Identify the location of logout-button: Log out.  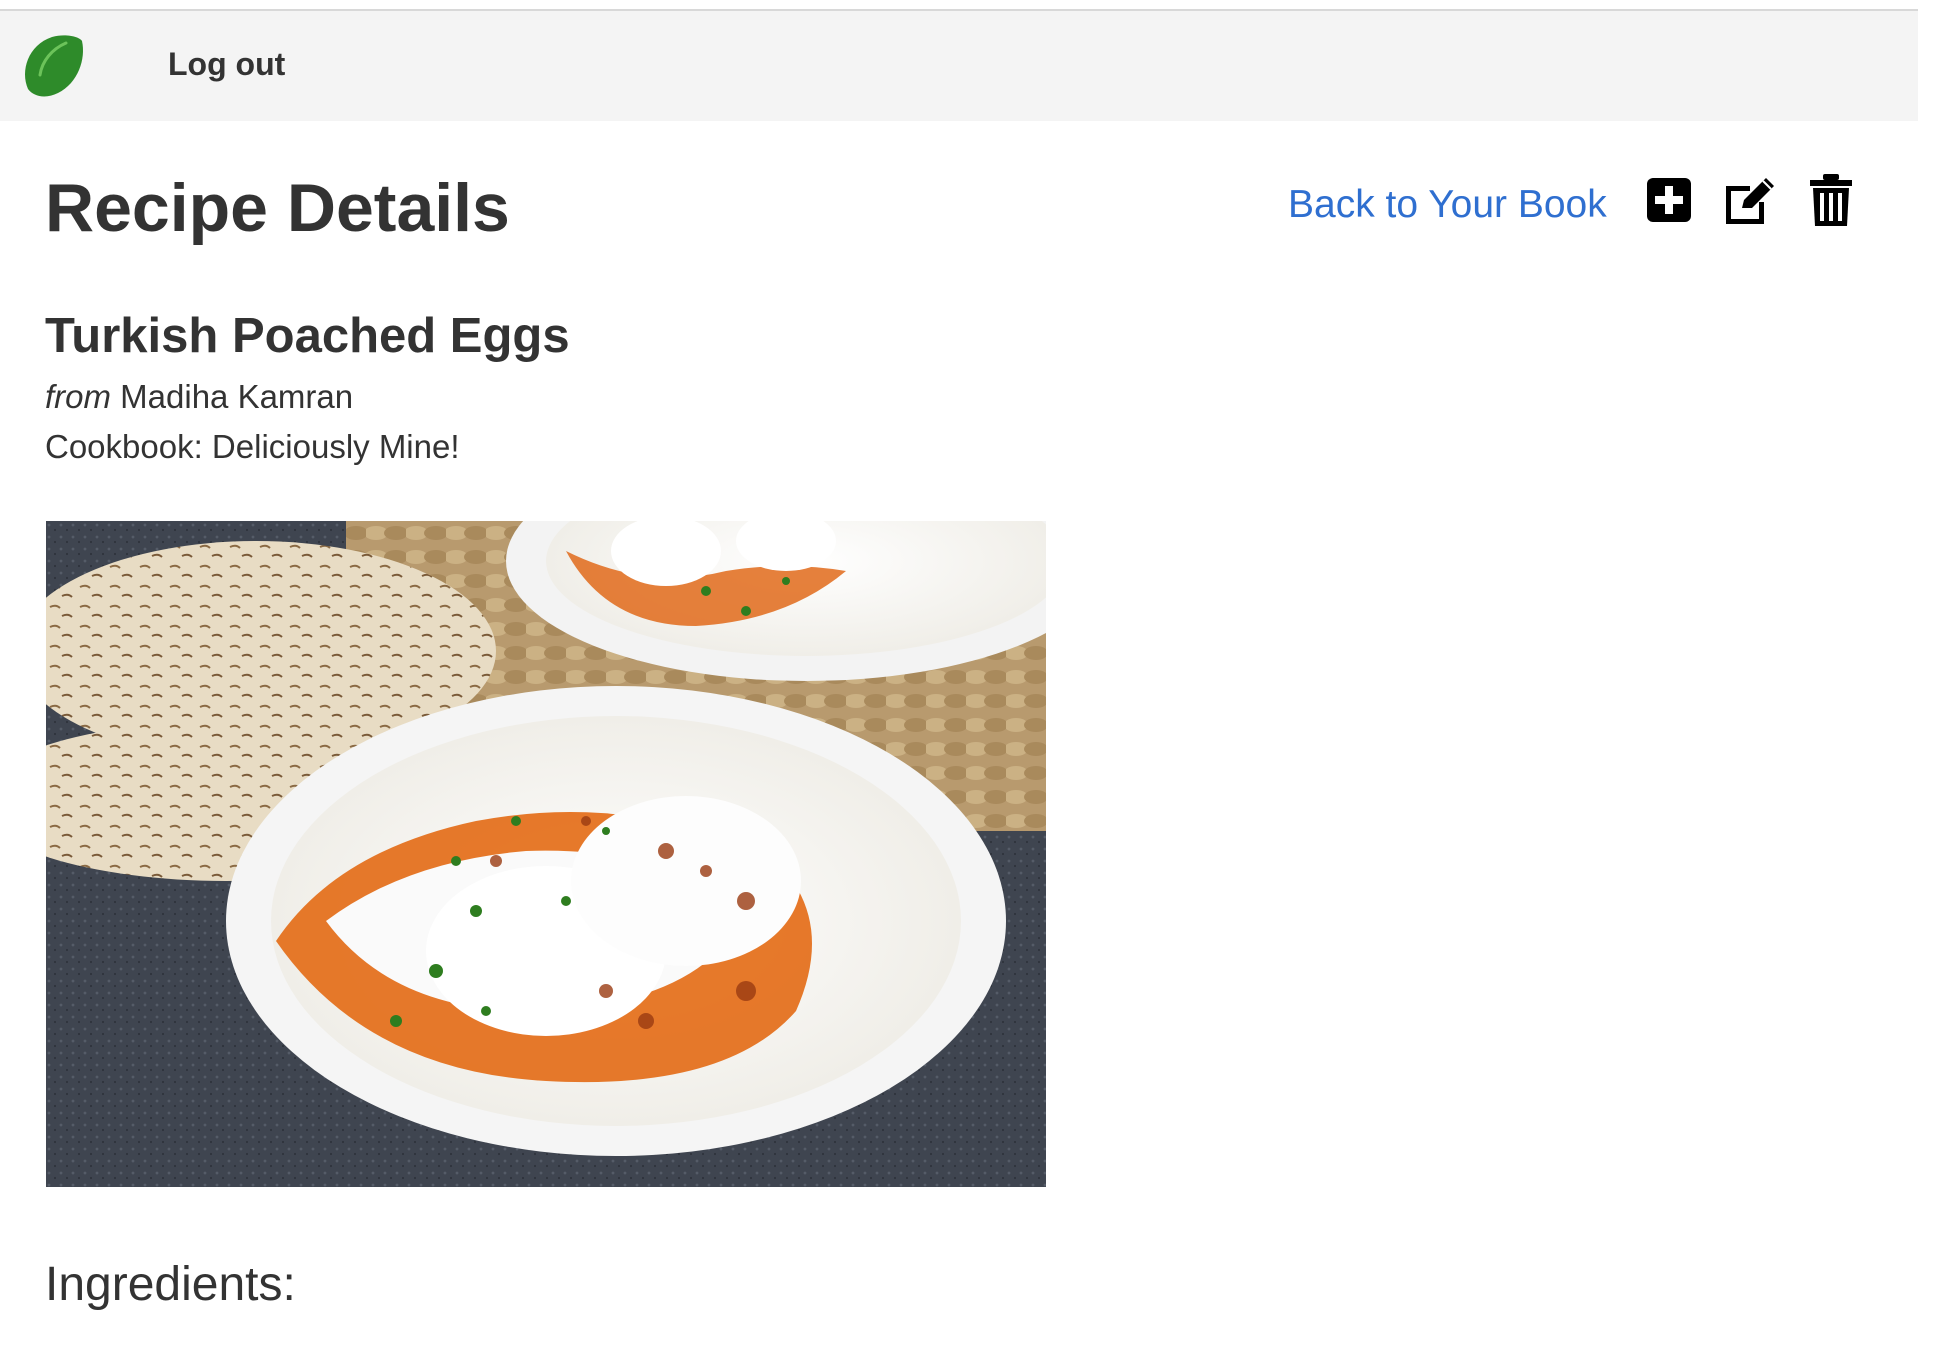
(226, 64).